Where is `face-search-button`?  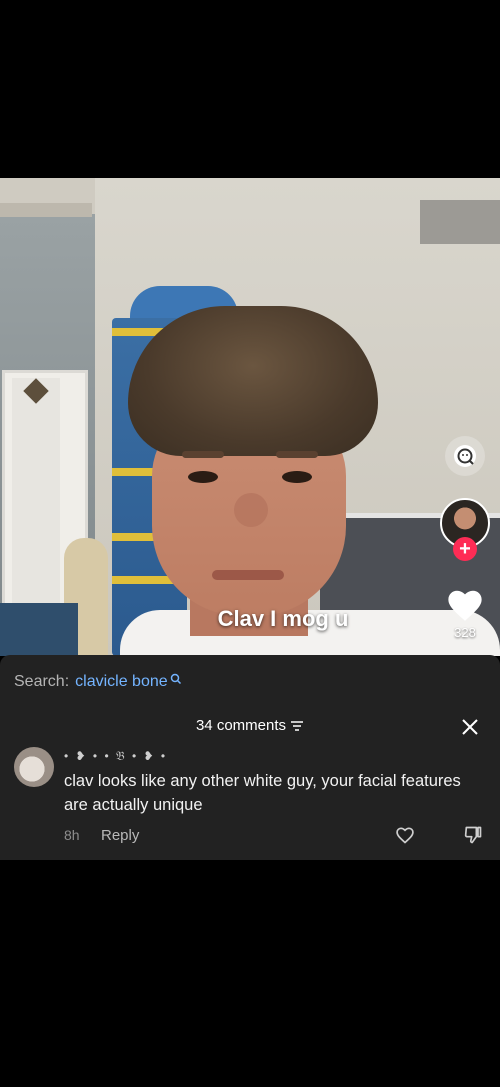
face-search-button is located at coordinates (465, 456).